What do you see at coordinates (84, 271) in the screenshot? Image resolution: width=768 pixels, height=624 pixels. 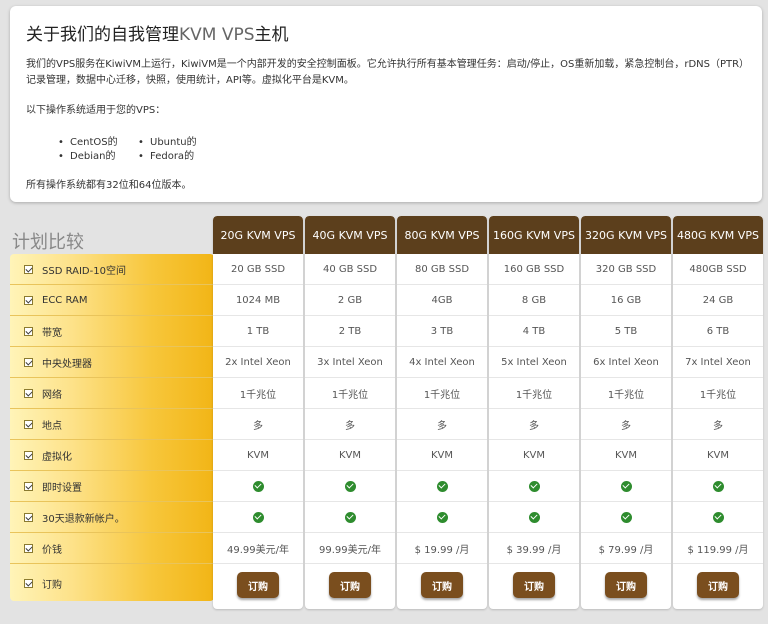 I see `feature-label: SSD RAID-10空间` at bounding box center [84, 271].